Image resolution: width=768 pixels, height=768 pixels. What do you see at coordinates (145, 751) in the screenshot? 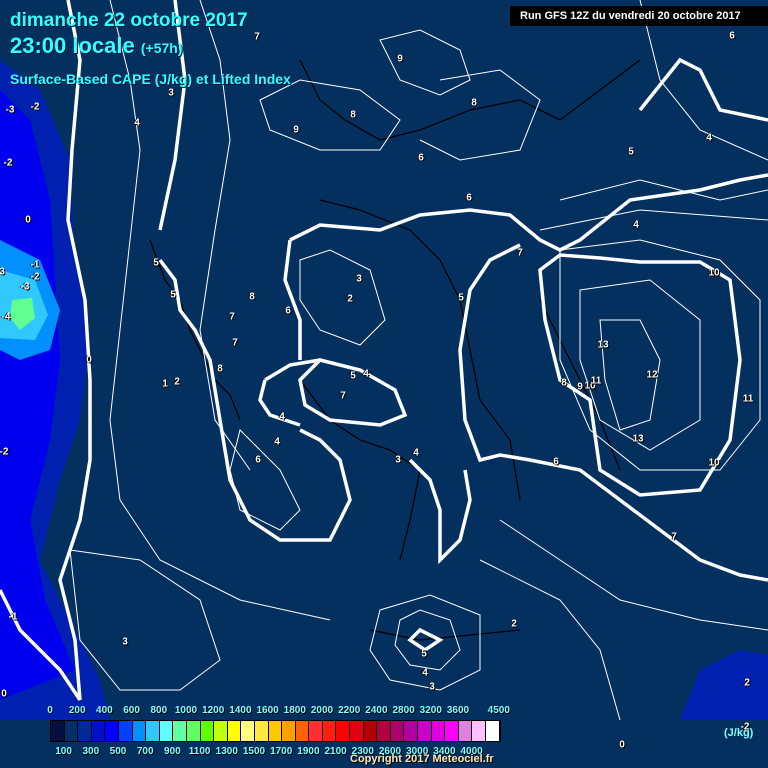
I see `legend-tick-bottom: 700` at bounding box center [145, 751].